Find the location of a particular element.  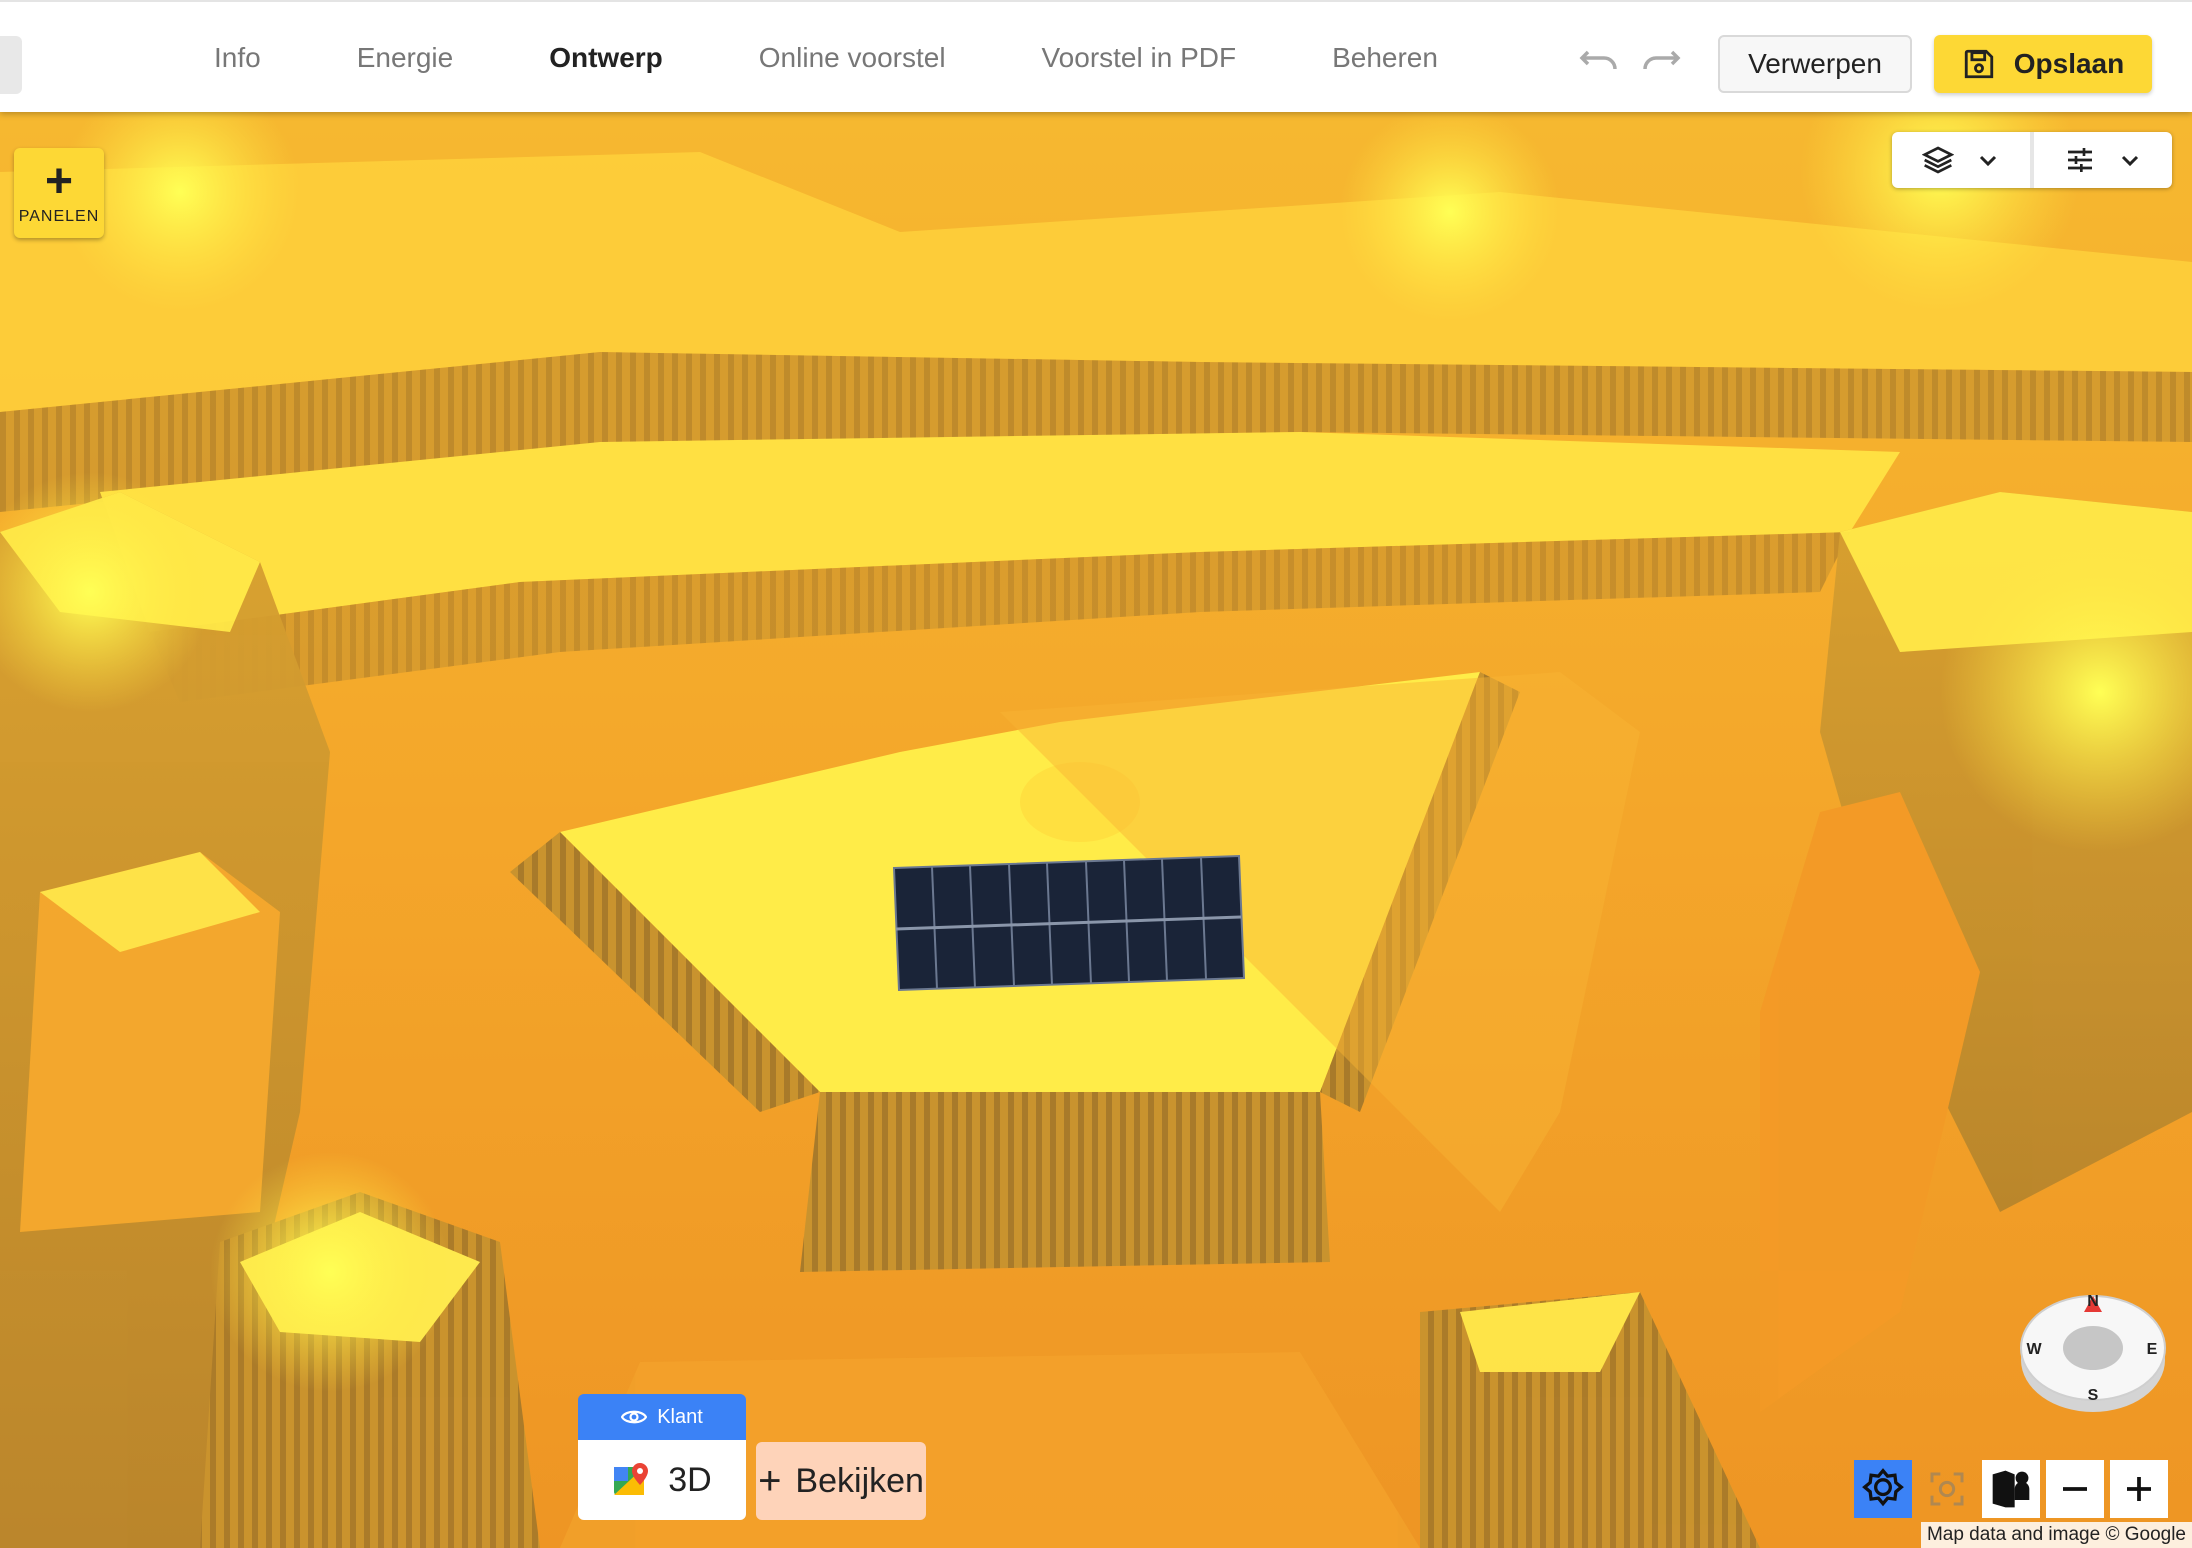

add-panels-label: PANELEN is located at coordinates (59, 216).